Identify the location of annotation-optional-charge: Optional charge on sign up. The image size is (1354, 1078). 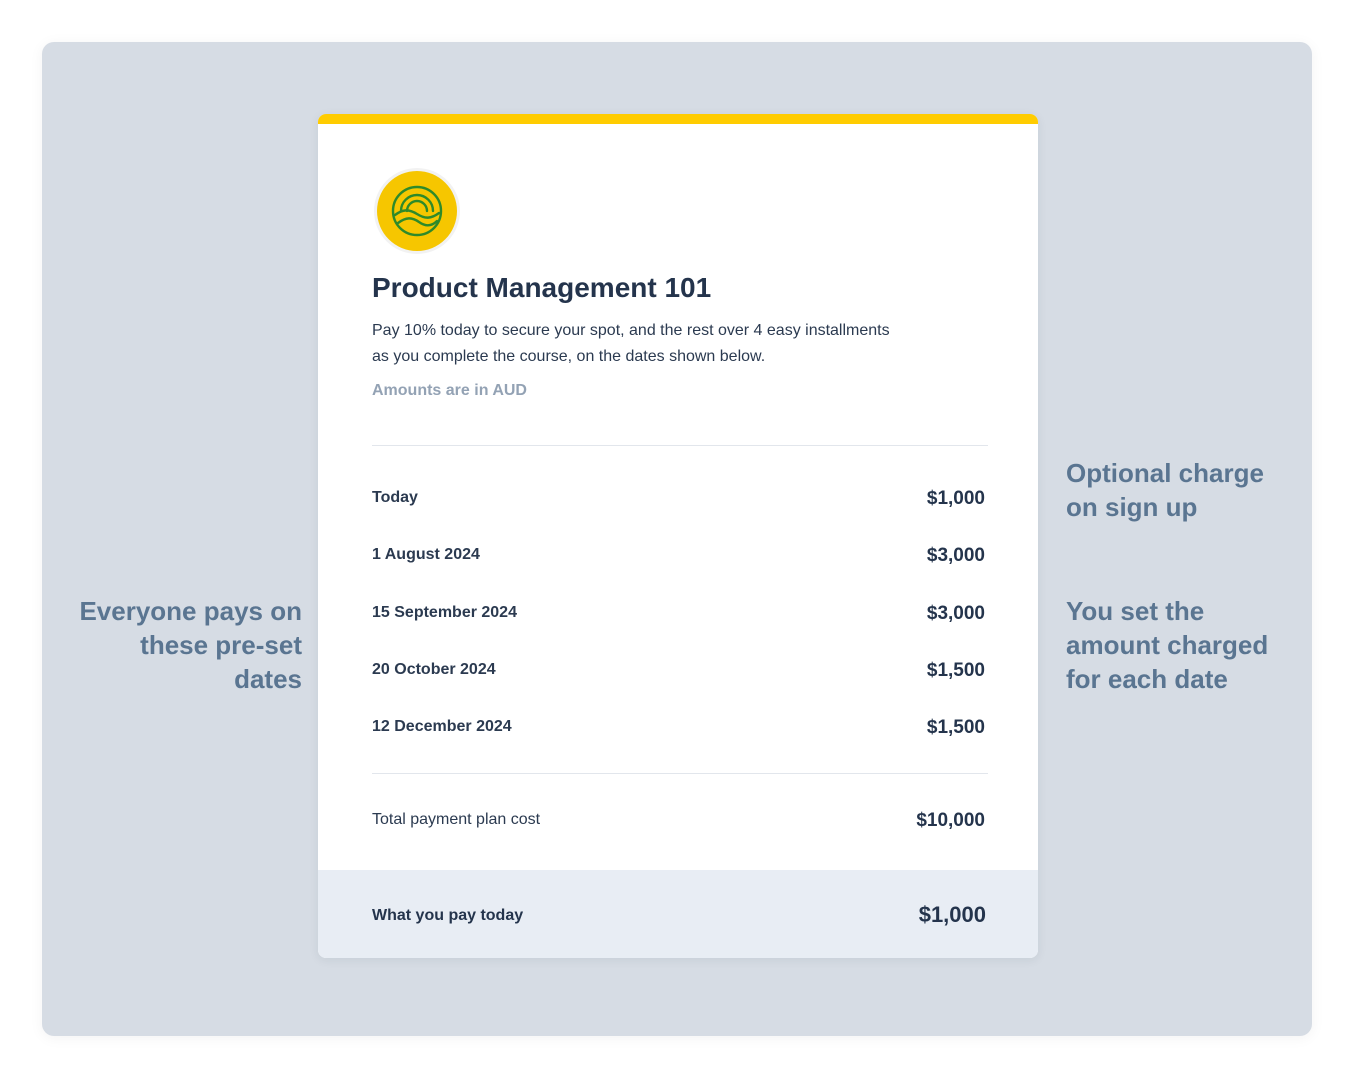
(1186, 490).